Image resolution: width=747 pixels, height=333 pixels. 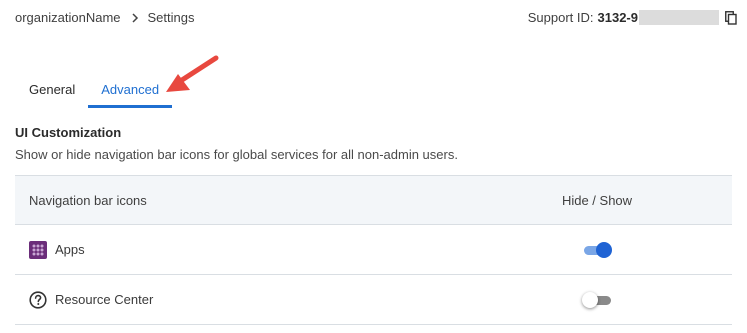 What do you see at coordinates (94, 93) in the screenshot?
I see `settings-tabs: General Advanced` at bounding box center [94, 93].